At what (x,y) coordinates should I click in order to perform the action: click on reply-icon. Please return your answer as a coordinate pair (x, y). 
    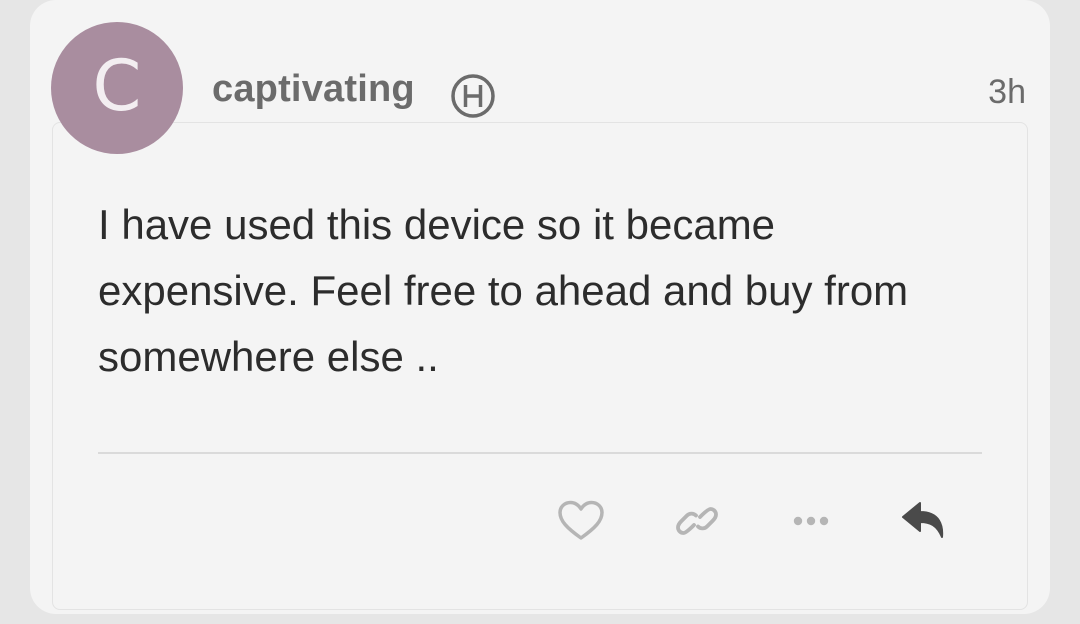
    Looking at the image, I should click on (925, 523).